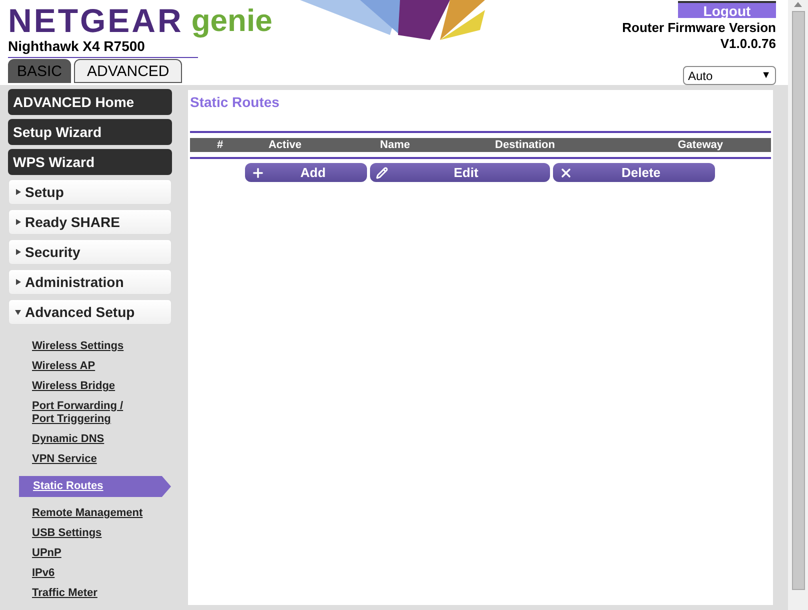 The height and width of the screenshot is (610, 808). What do you see at coordinates (798, 4) in the screenshot?
I see `scroll-up-icon` at bounding box center [798, 4].